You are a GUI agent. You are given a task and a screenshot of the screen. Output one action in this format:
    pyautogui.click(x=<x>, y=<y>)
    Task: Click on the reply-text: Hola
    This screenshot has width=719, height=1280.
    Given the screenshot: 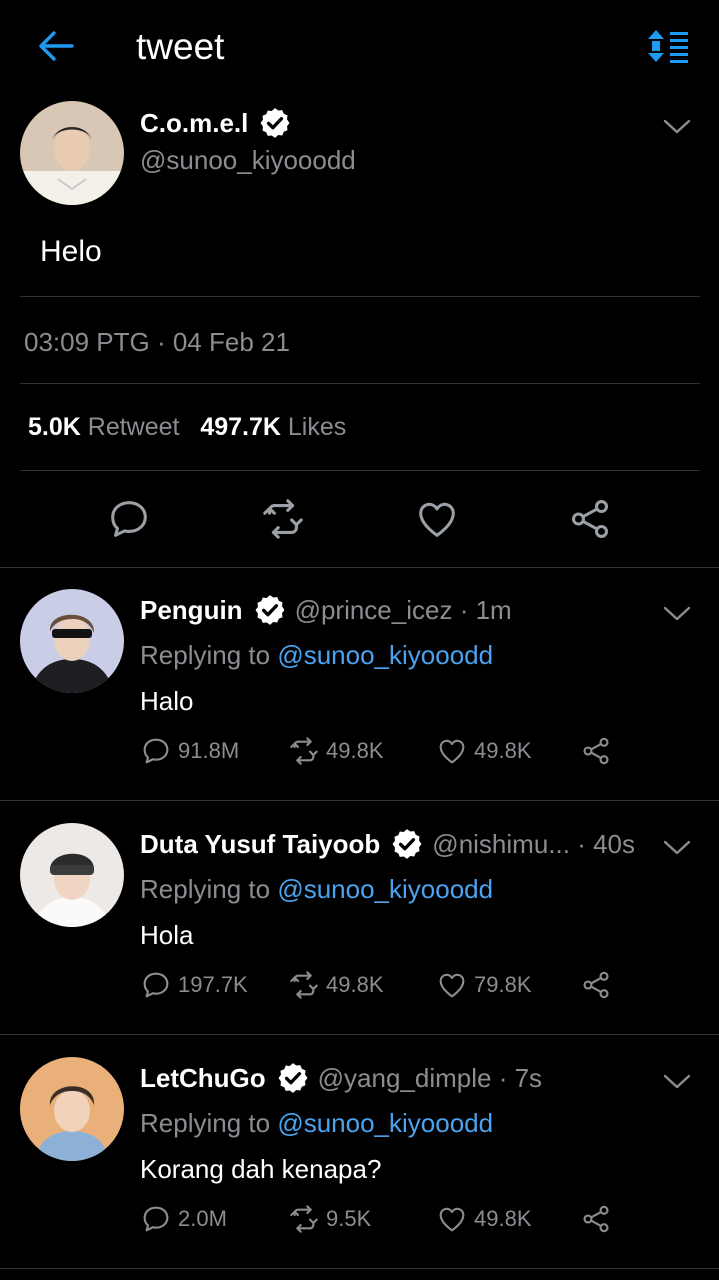 What is the action you would take?
    pyautogui.click(x=167, y=935)
    